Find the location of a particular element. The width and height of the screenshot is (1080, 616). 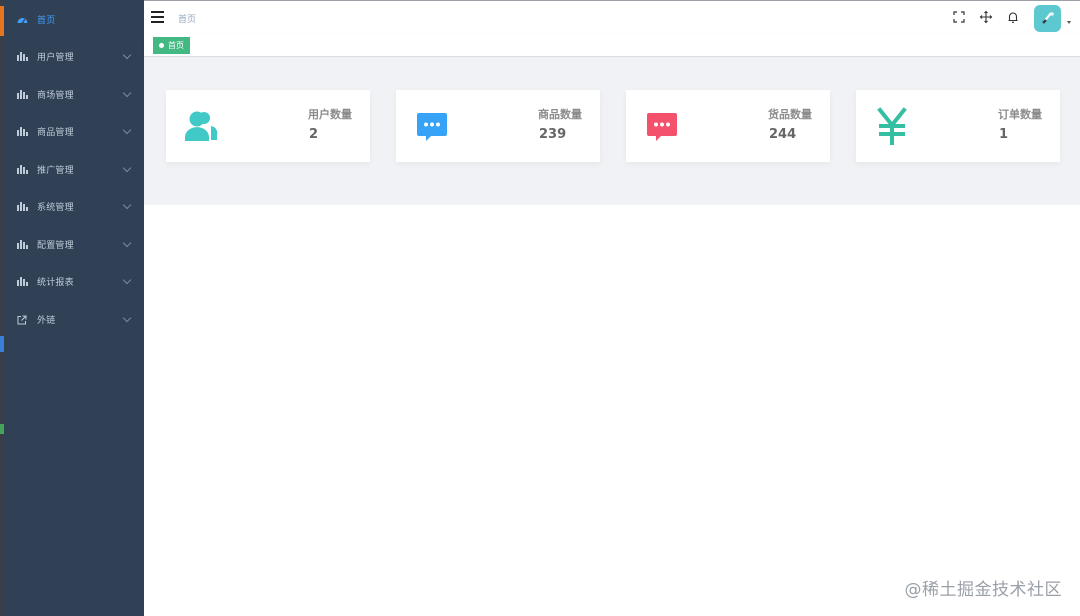

bell-icon is located at coordinates (1013, 17).